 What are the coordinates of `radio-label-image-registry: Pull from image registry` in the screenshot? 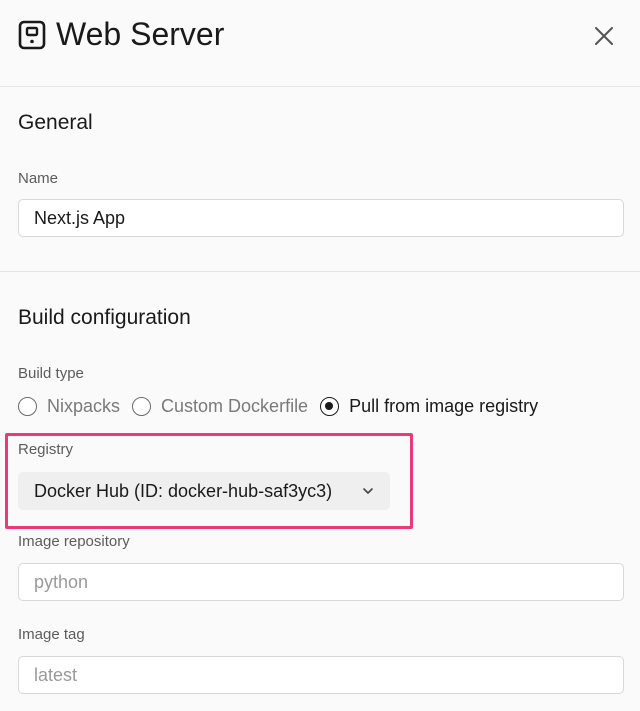 It's located at (444, 406).